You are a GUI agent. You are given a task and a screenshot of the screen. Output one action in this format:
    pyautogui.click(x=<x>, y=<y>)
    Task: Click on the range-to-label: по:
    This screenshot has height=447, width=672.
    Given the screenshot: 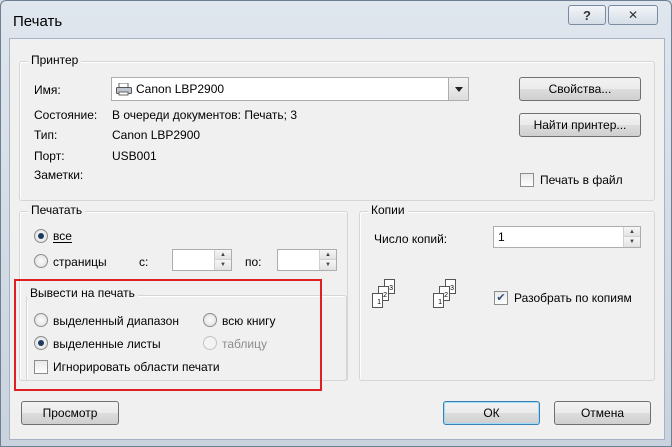 What is the action you would take?
    pyautogui.click(x=253, y=262)
    